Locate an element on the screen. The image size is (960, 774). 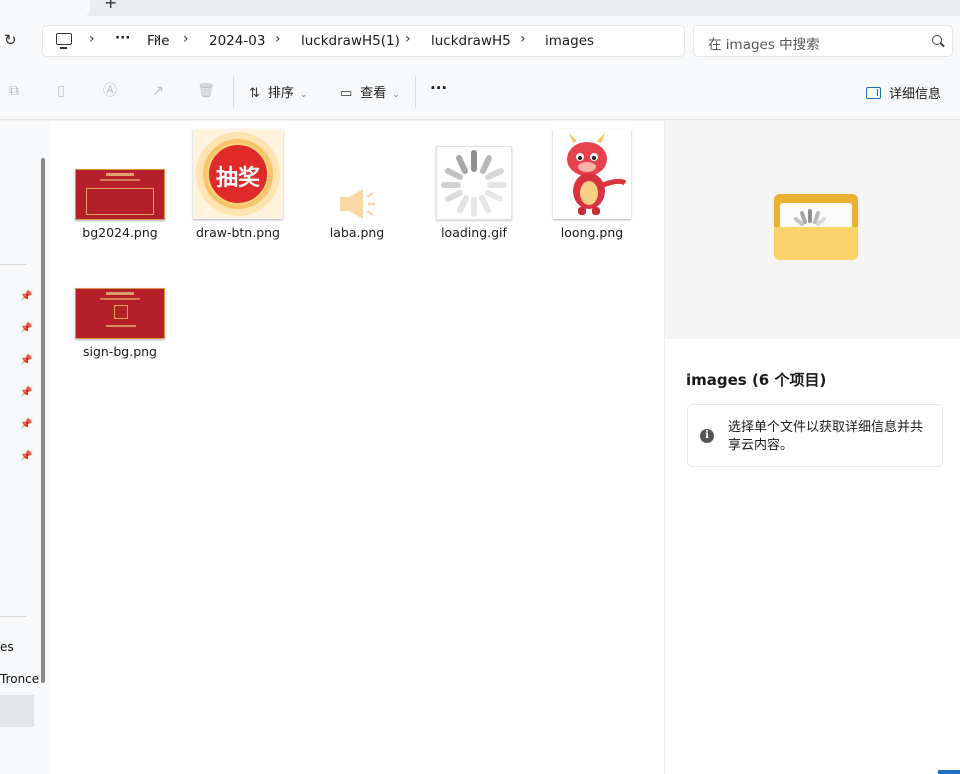
copy-icon: ⧉ is located at coordinates (14, 91).